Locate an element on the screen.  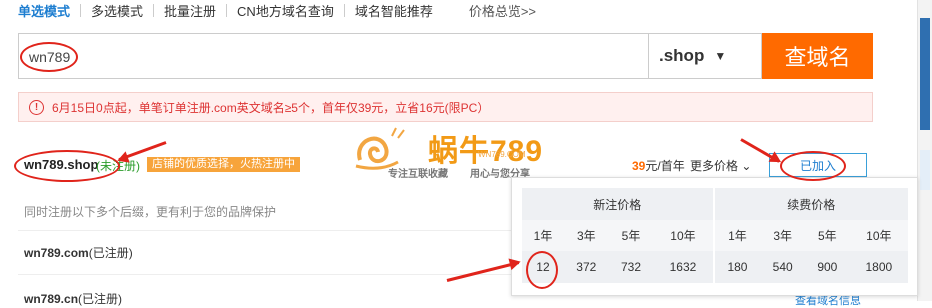
price-cell: 1800 is located at coordinates (878, 267).